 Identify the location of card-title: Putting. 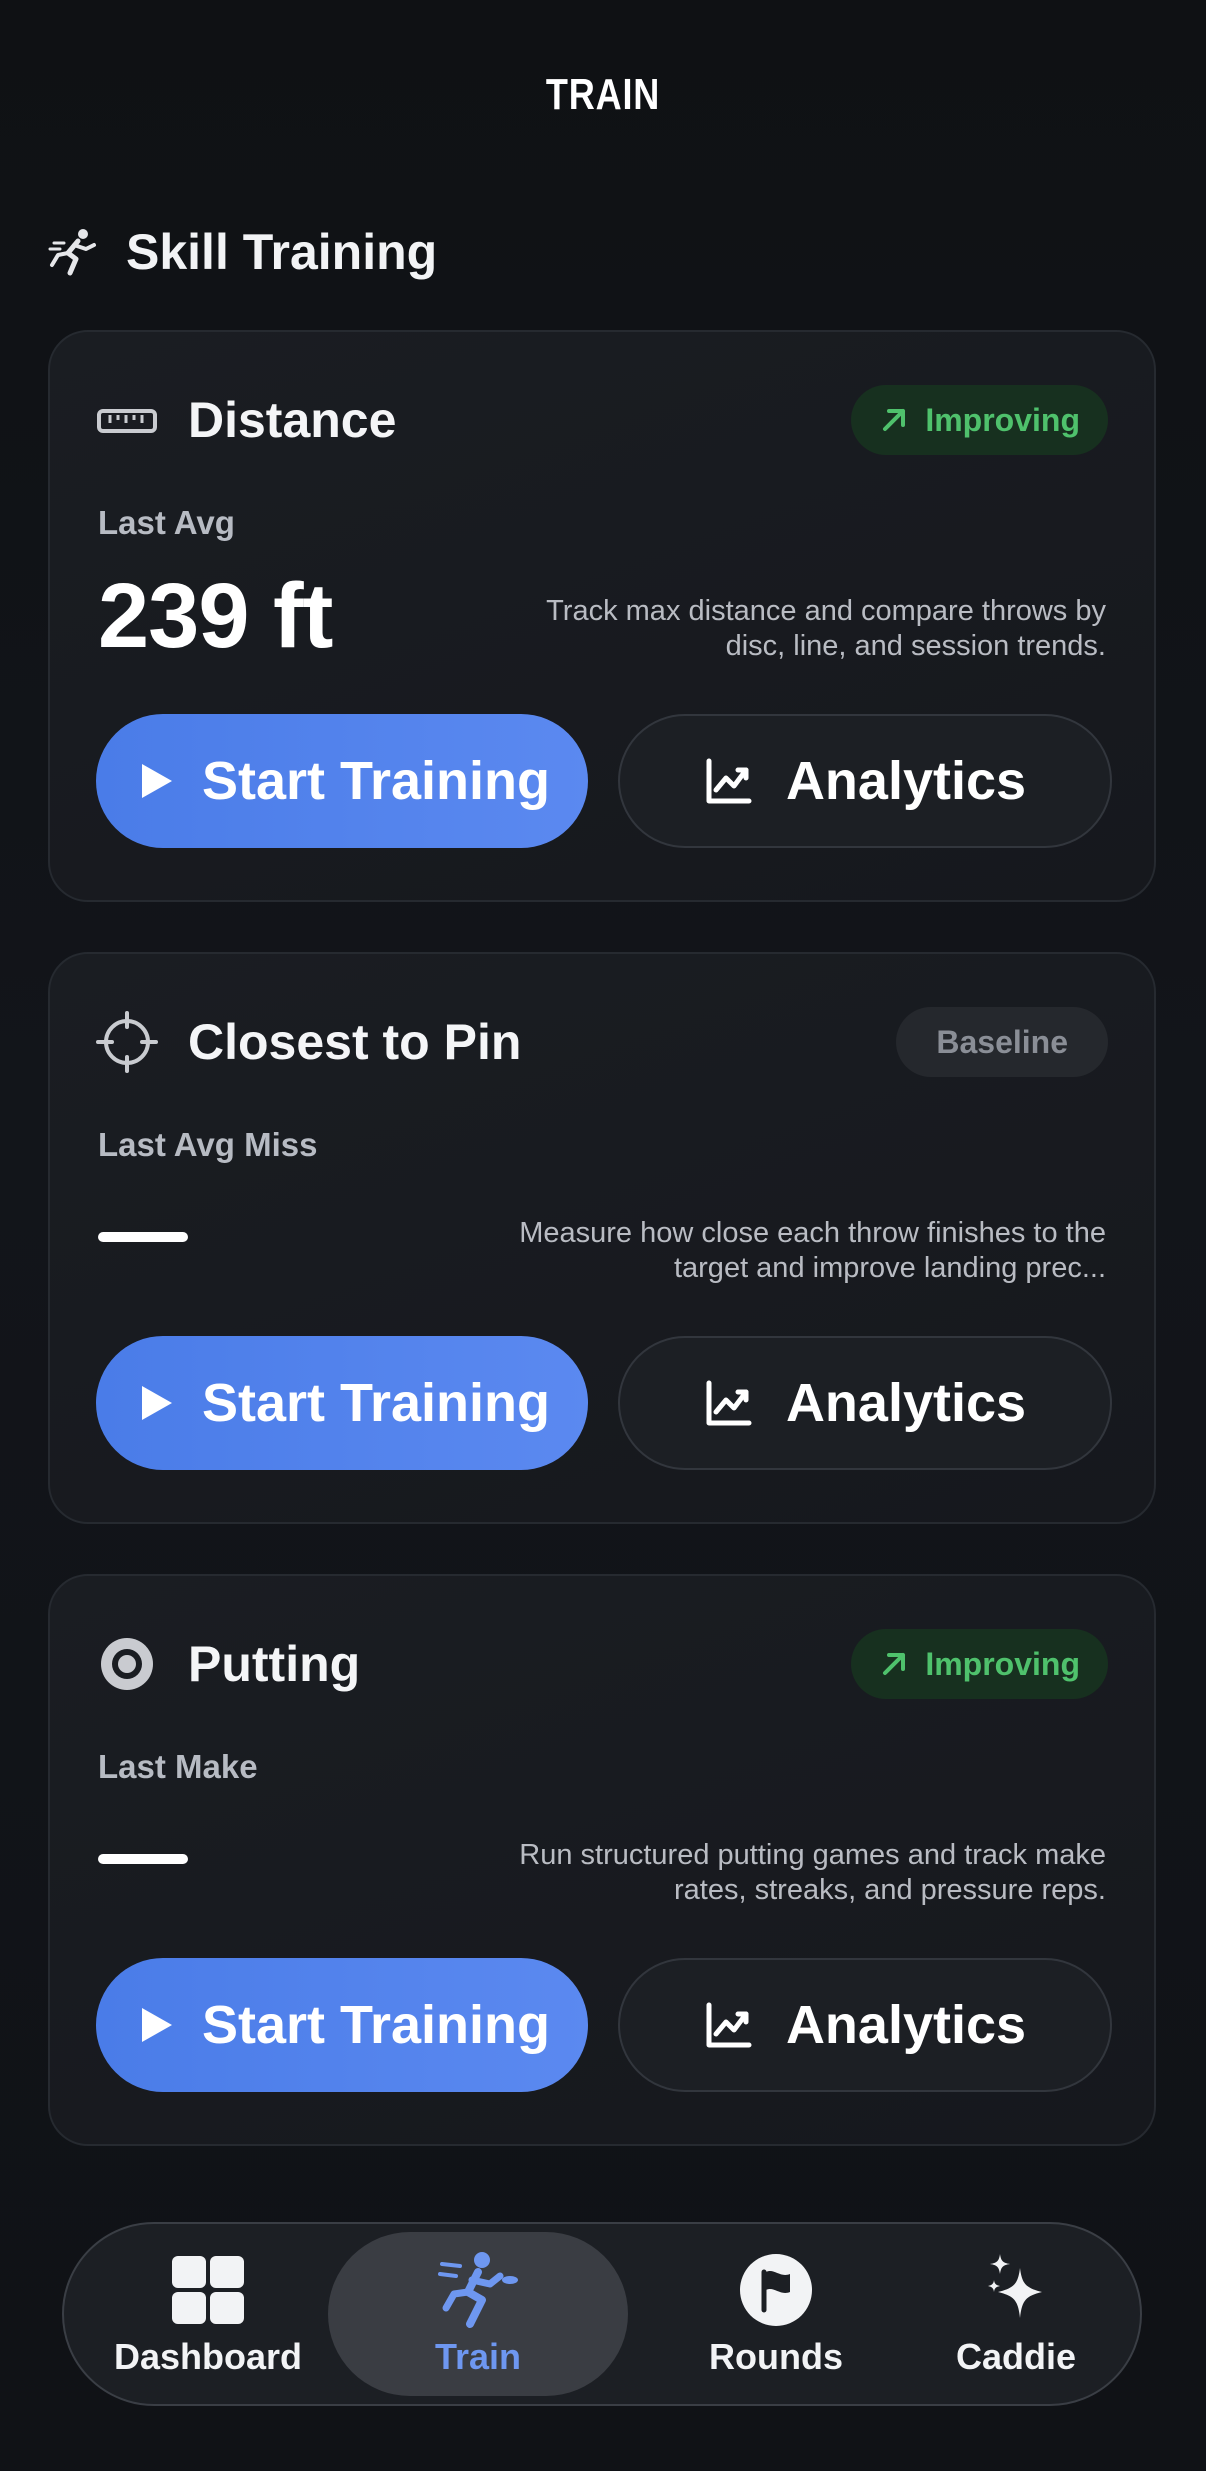
(274, 1664).